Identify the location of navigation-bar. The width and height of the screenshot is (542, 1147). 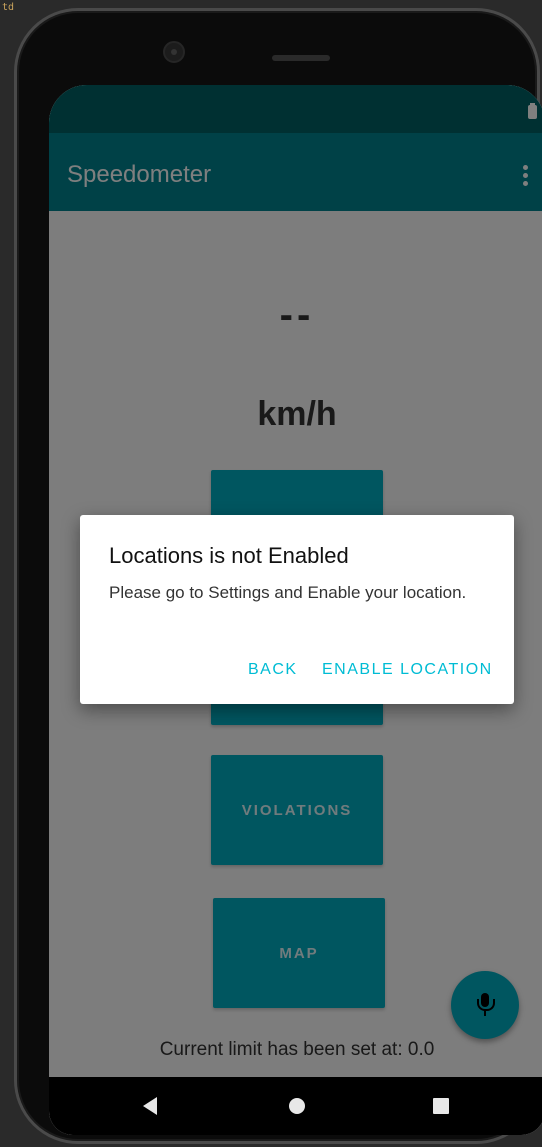
(295, 1106).